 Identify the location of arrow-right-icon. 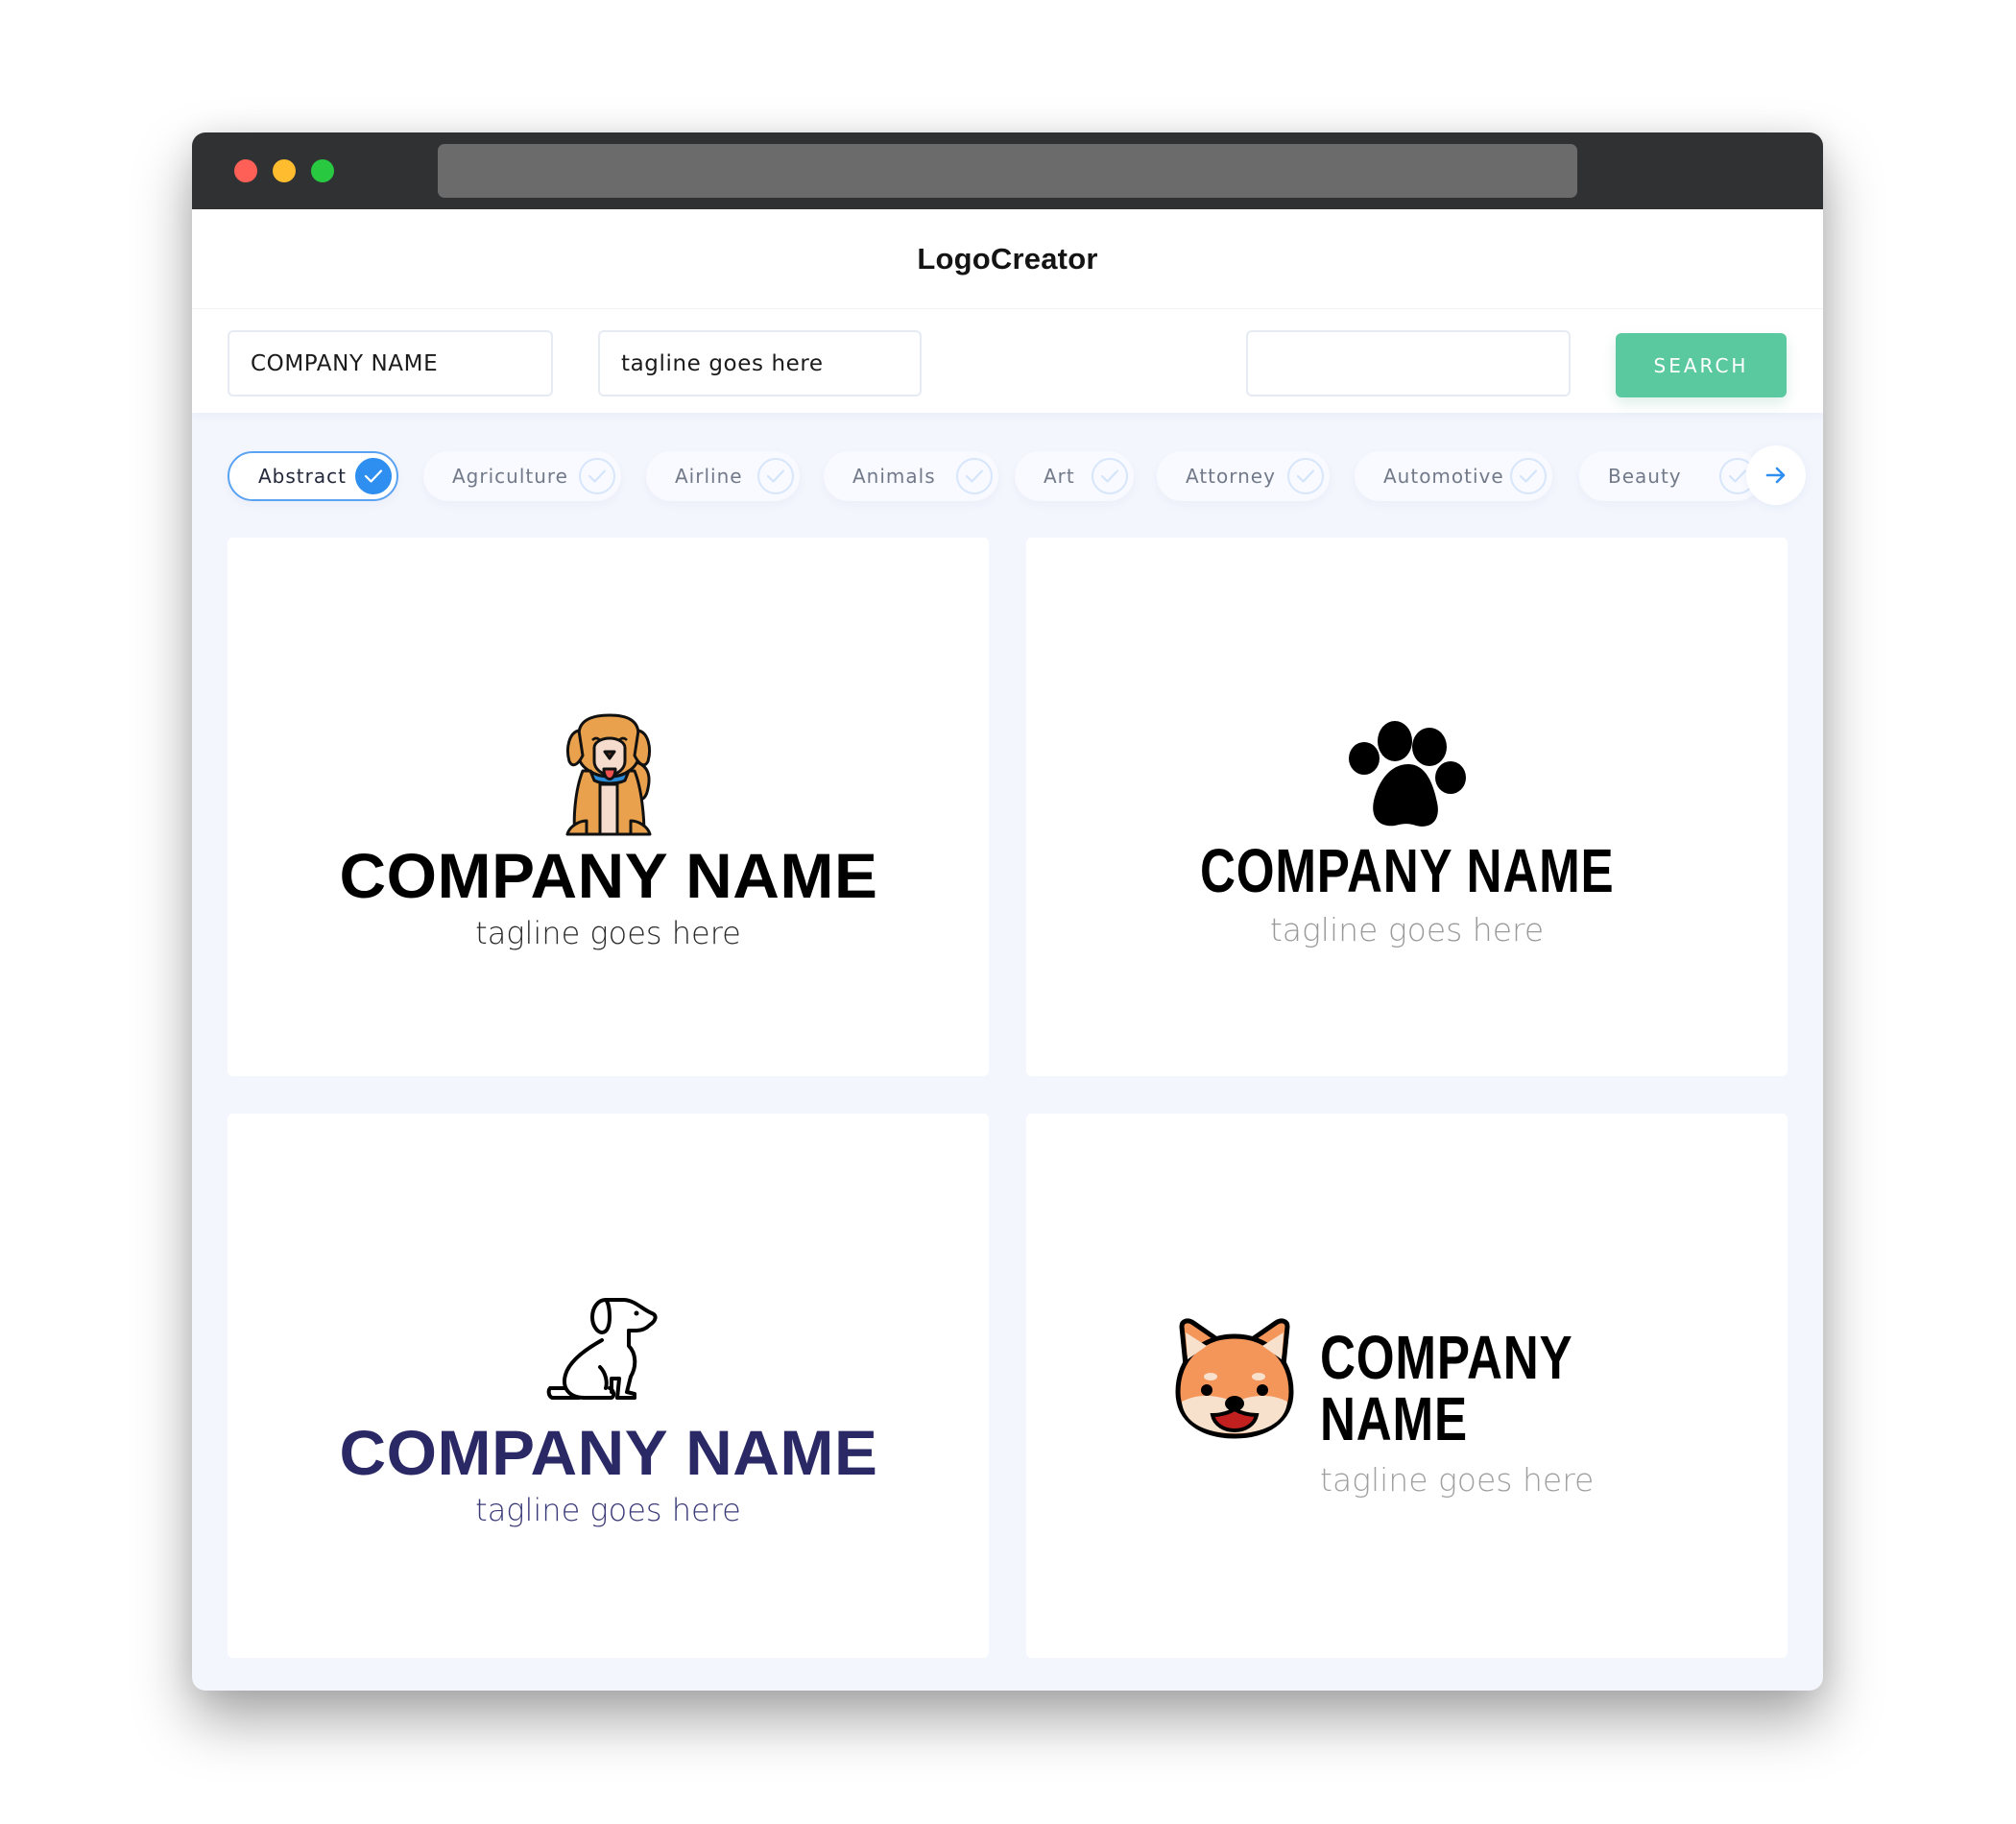
(1775, 476).